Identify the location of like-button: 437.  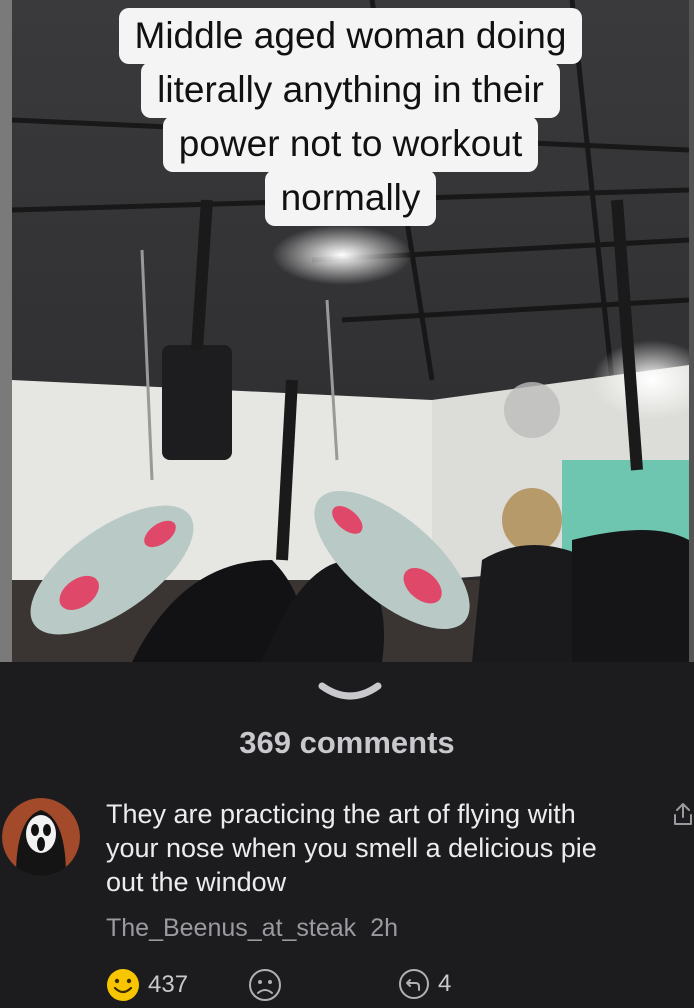
(147, 985).